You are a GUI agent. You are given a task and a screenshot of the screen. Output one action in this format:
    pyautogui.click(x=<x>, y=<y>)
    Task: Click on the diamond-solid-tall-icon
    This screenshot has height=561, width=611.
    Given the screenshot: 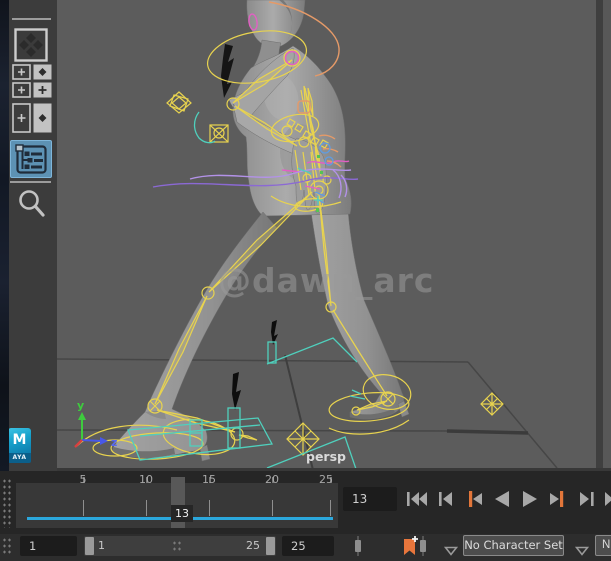 What is the action you would take?
    pyautogui.click(x=42, y=118)
    